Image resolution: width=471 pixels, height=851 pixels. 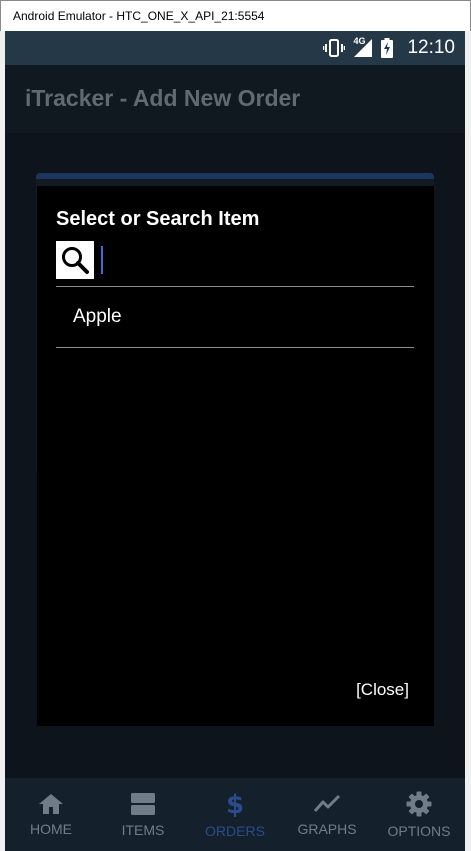 I want to click on nav-item-graphs: GRAPHS, so click(x=327, y=814).